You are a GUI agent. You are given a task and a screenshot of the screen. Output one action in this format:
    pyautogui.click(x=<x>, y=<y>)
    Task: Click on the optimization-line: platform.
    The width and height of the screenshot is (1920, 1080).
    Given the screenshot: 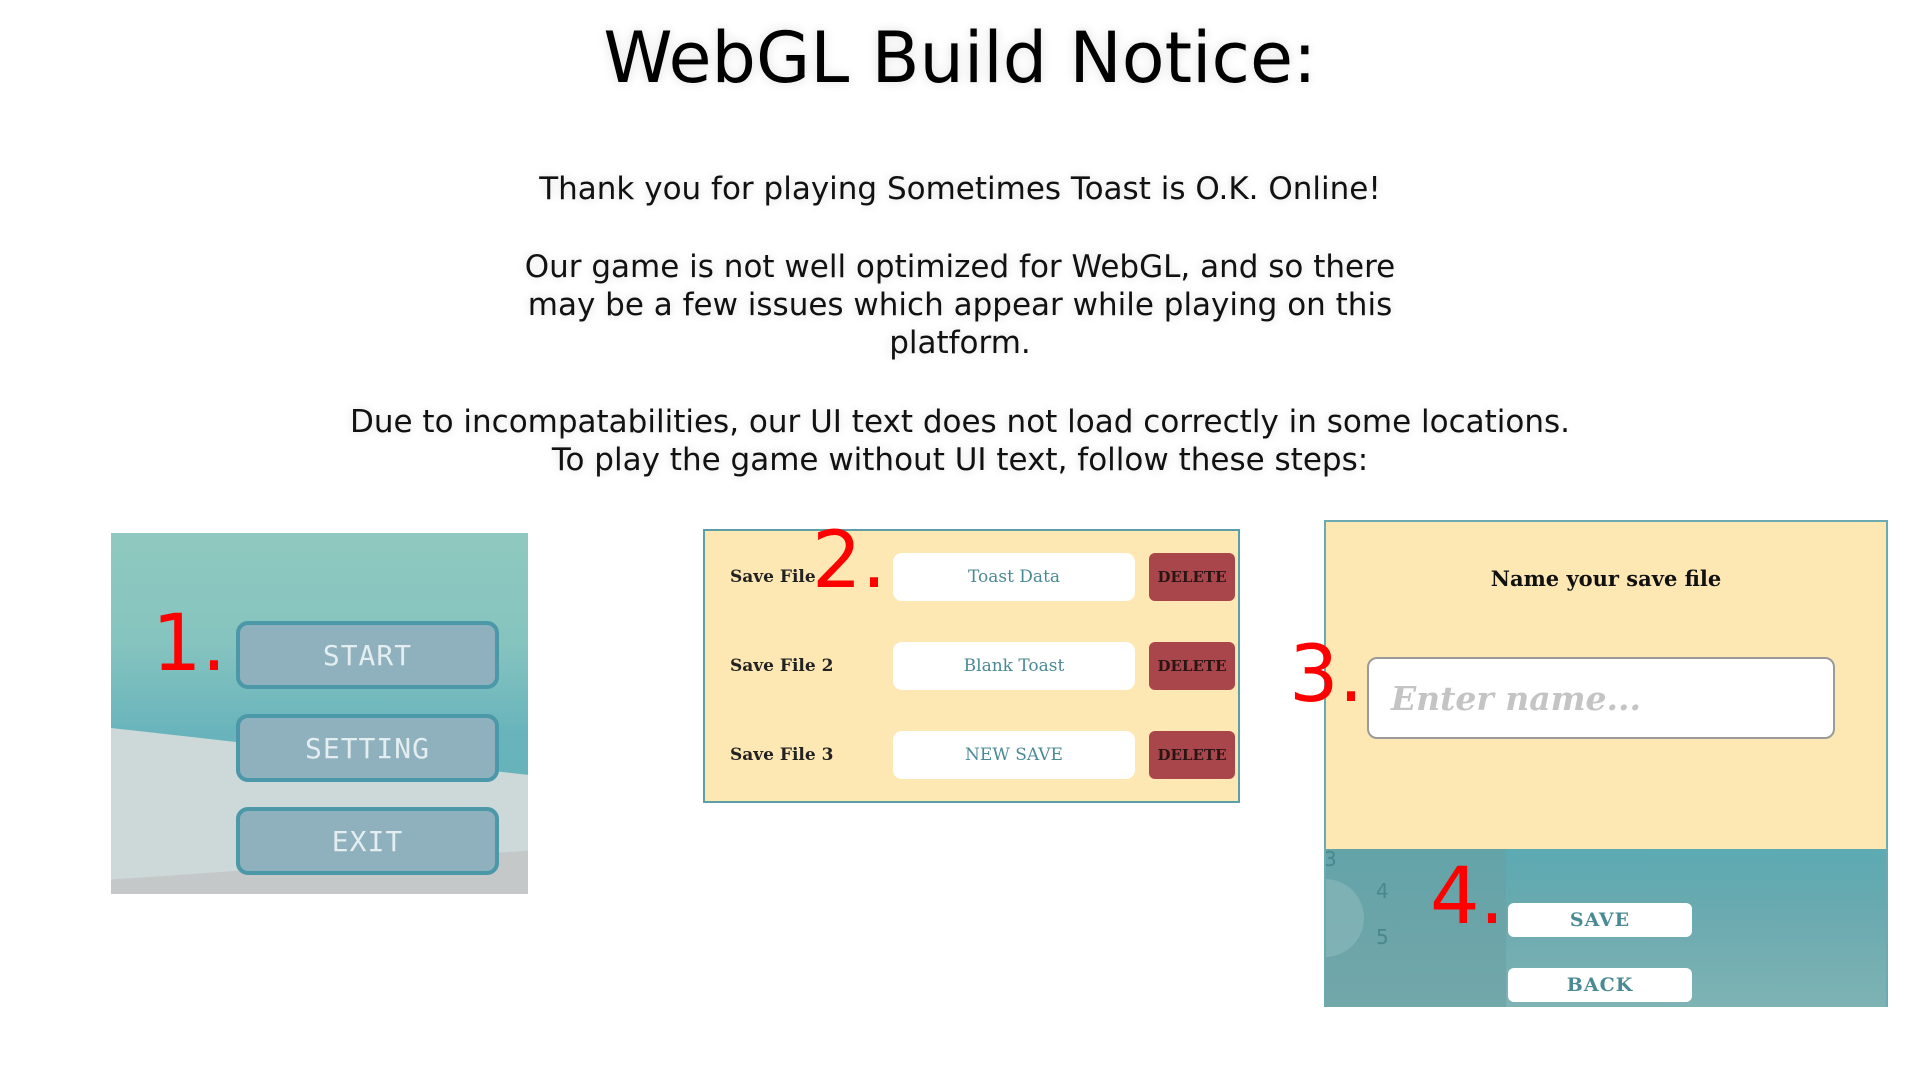 What is the action you would take?
    pyautogui.click(x=960, y=343)
    